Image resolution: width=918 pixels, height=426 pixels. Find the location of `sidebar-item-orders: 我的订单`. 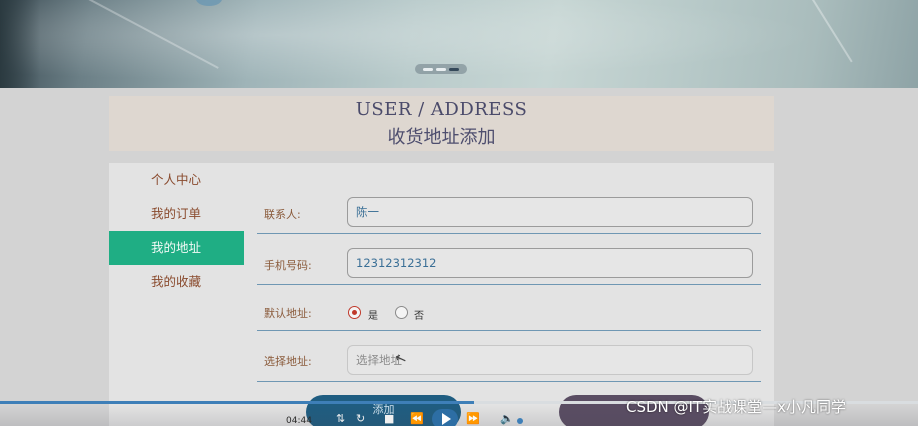

sidebar-item-orders: 我的订单 is located at coordinates (176, 214).